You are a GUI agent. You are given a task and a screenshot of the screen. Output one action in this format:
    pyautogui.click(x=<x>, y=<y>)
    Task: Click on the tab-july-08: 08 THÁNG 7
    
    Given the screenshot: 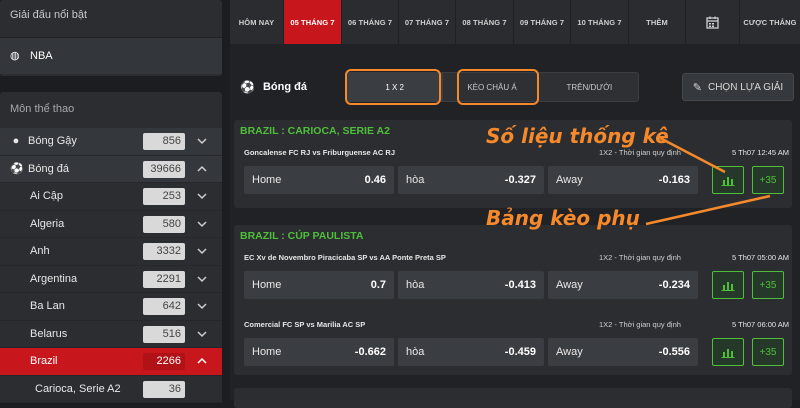 What is the action you would take?
    pyautogui.click(x=485, y=22)
    